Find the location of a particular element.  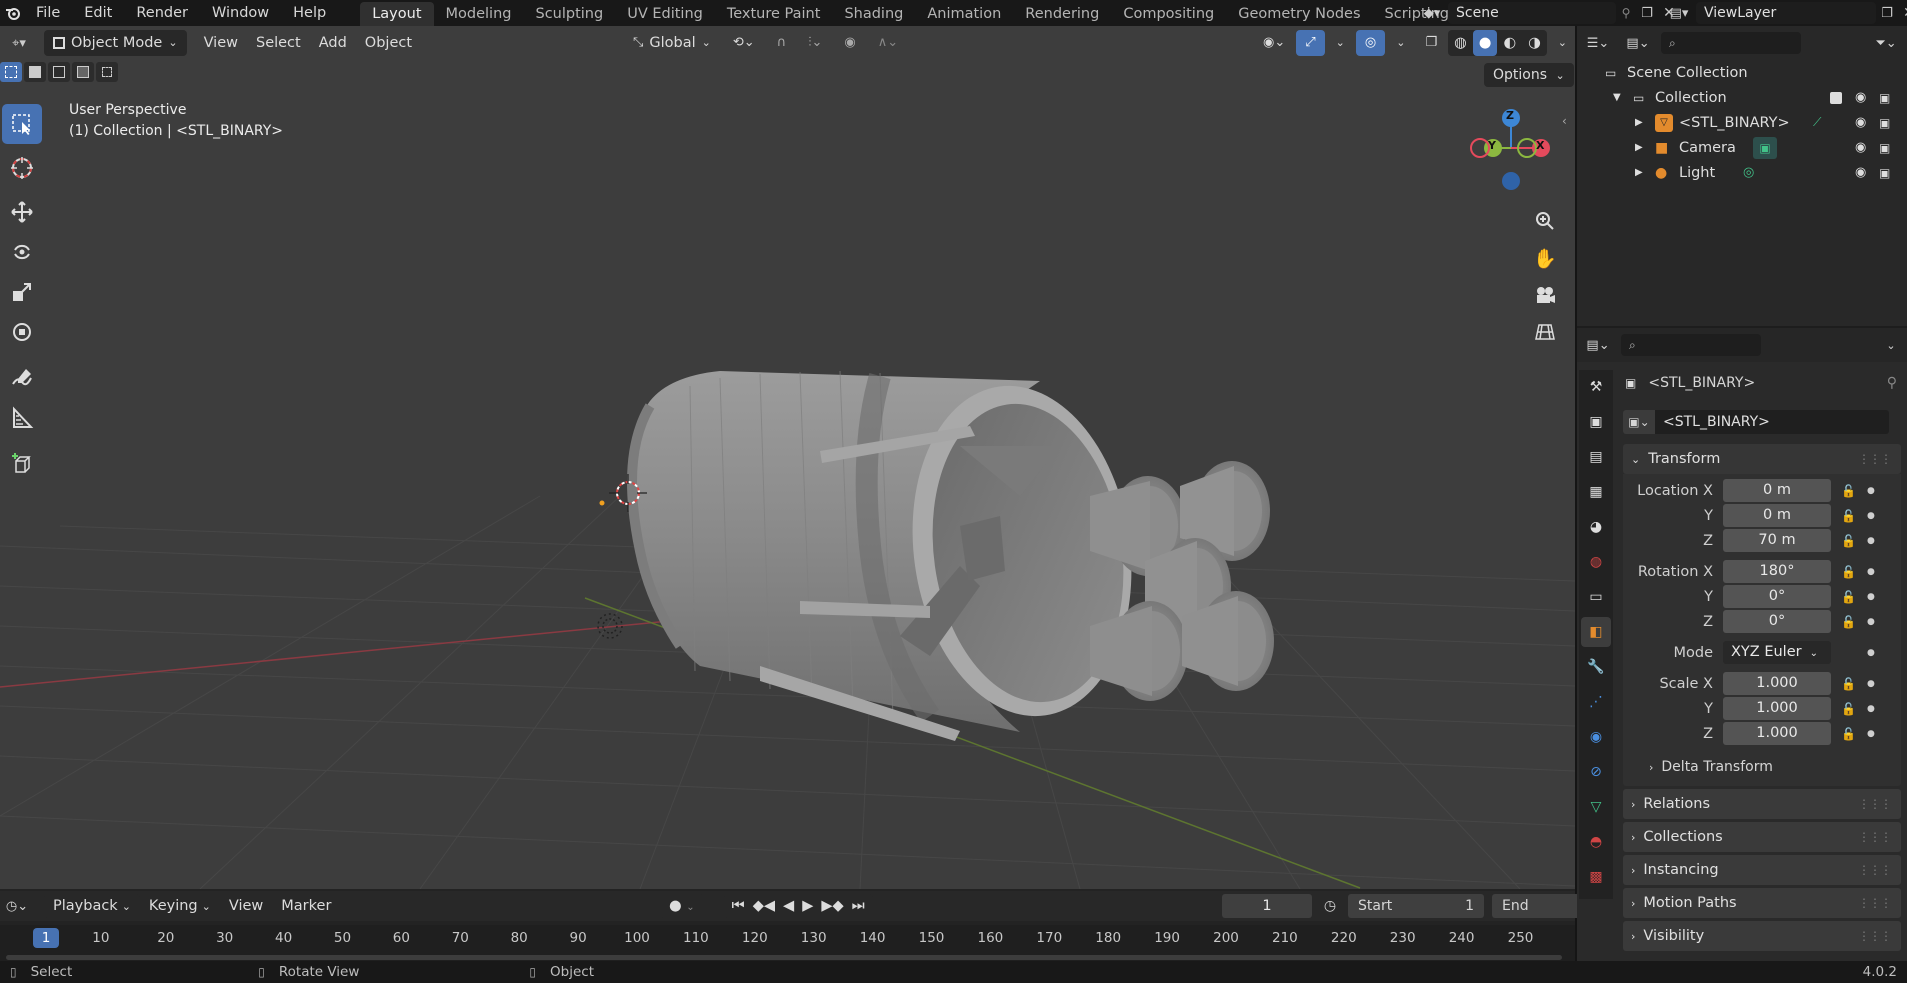

menu-edit: Edit is located at coordinates (98, 13).